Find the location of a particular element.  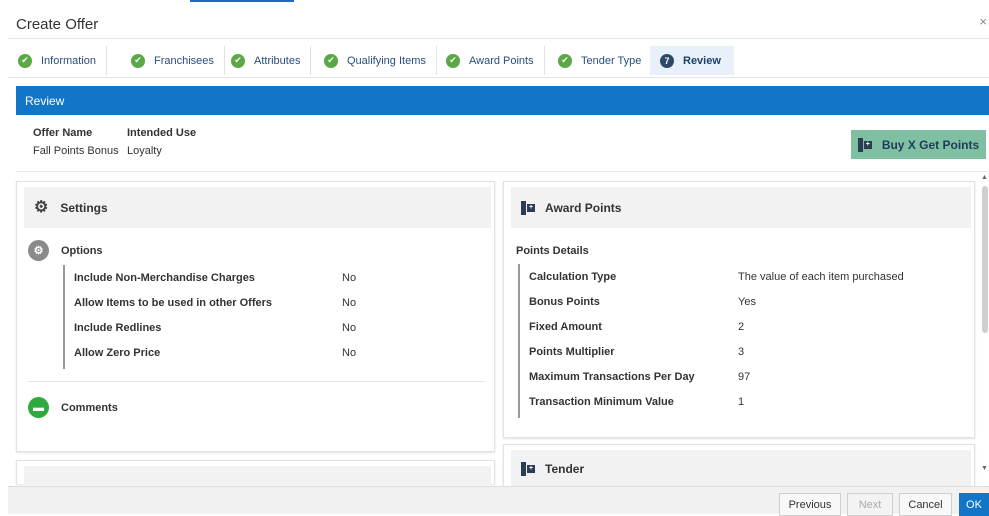

review-bar-title: Review is located at coordinates (45, 101).